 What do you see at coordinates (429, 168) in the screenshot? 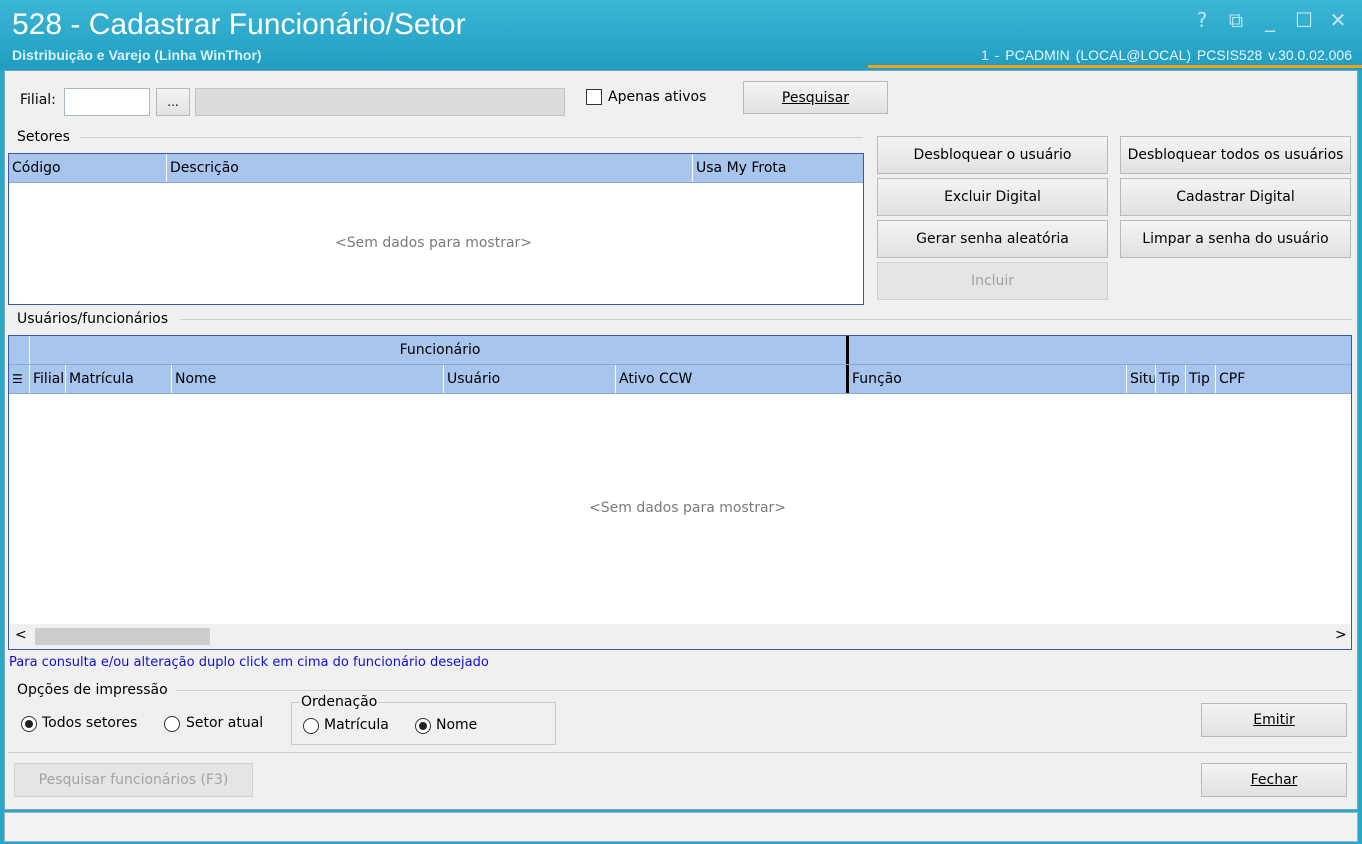
I see `col-descricao: Descrição` at bounding box center [429, 168].